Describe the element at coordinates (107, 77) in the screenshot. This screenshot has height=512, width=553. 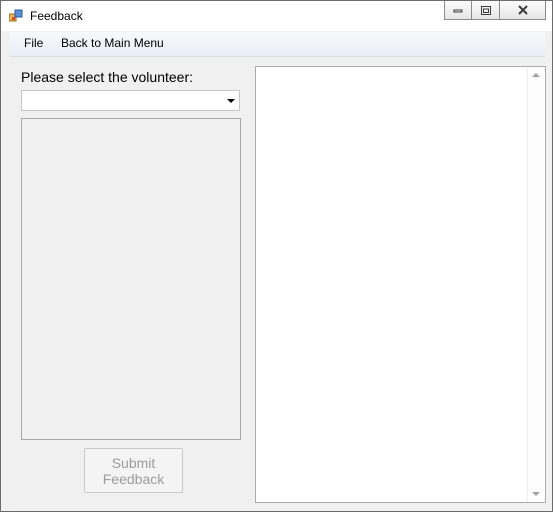
I see `volunteer-select-label: Please select the volunteer:` at that location.